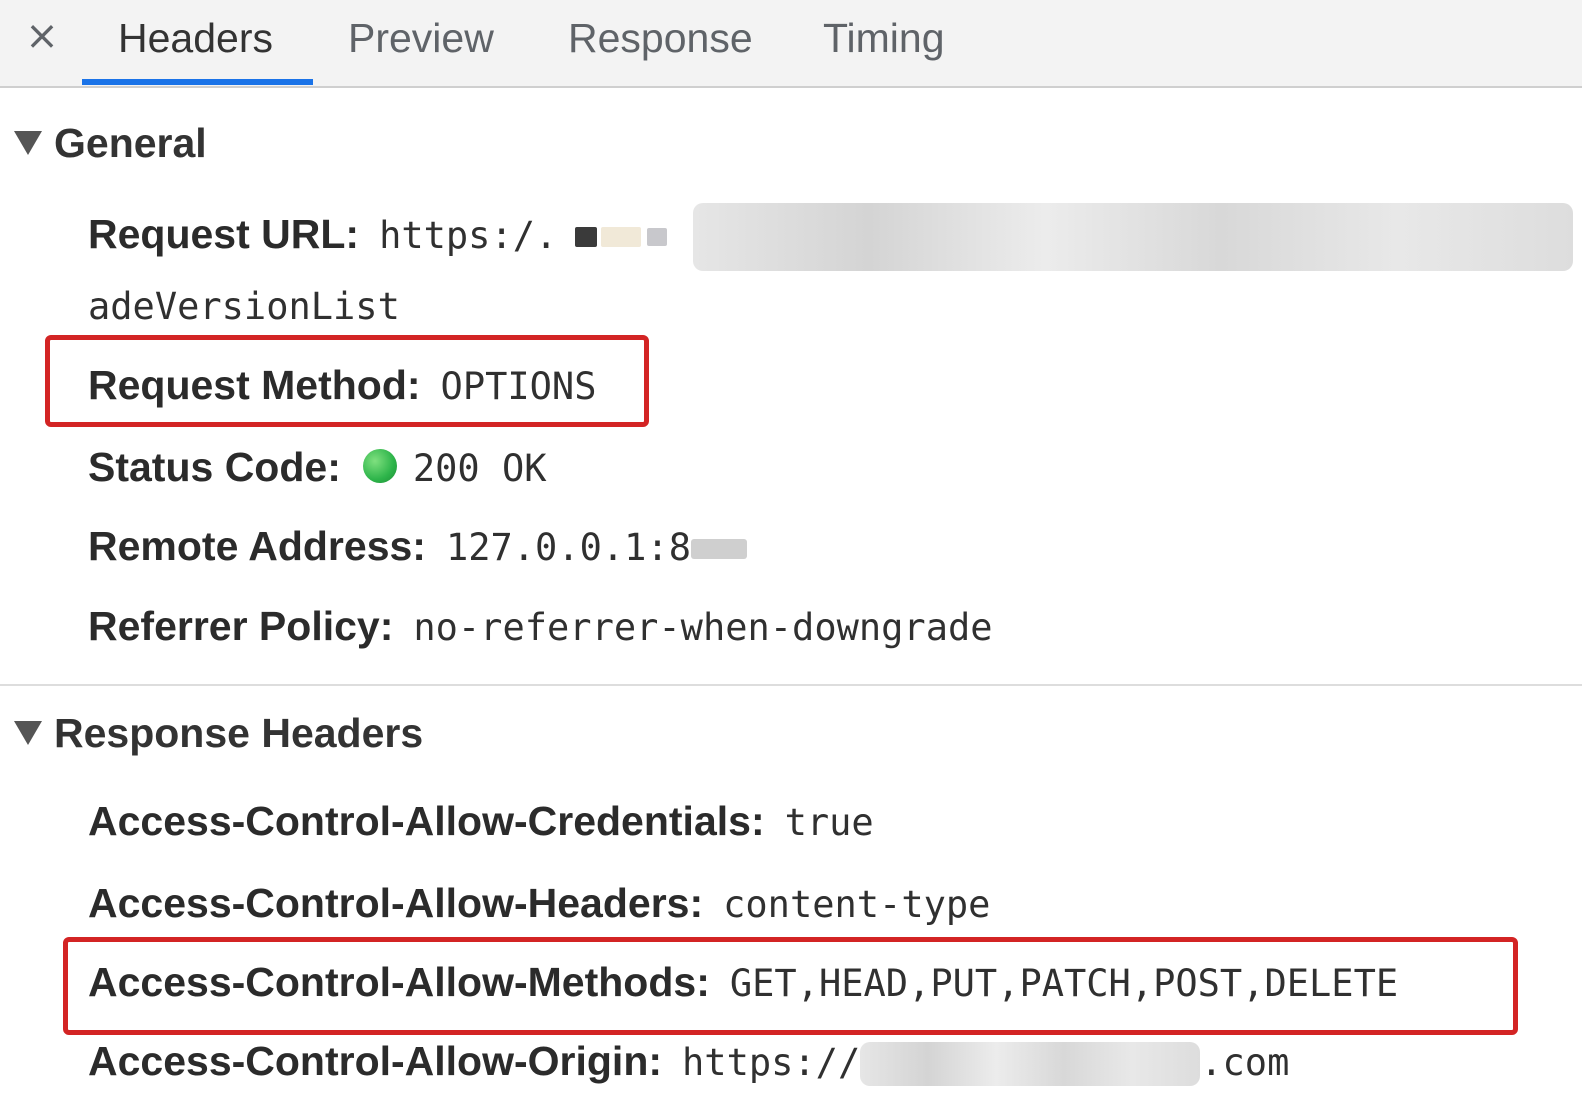  What do you see at coordinates (421, 38) in the screenshot?
I see `tab-preview: Preview` at bounding box center [421, 38].